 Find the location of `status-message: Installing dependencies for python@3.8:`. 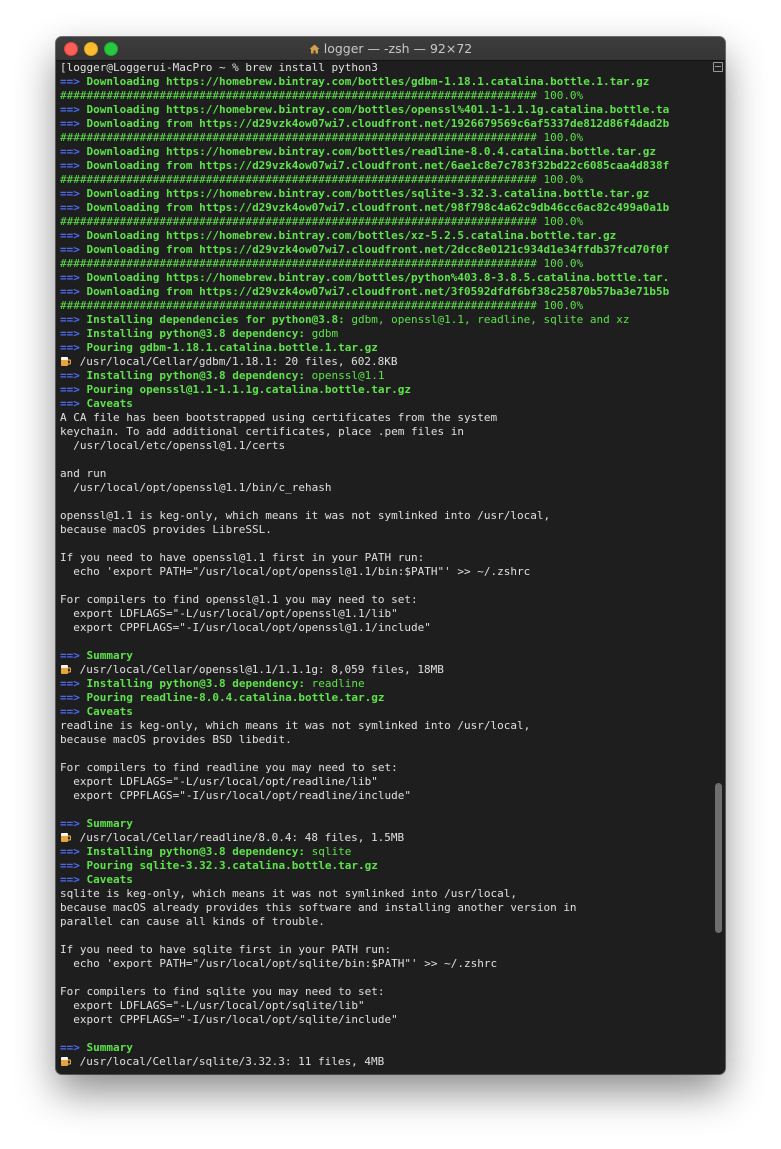

status-message: Installing dependencies for python@3.8: is located at coordinates (219, 319).